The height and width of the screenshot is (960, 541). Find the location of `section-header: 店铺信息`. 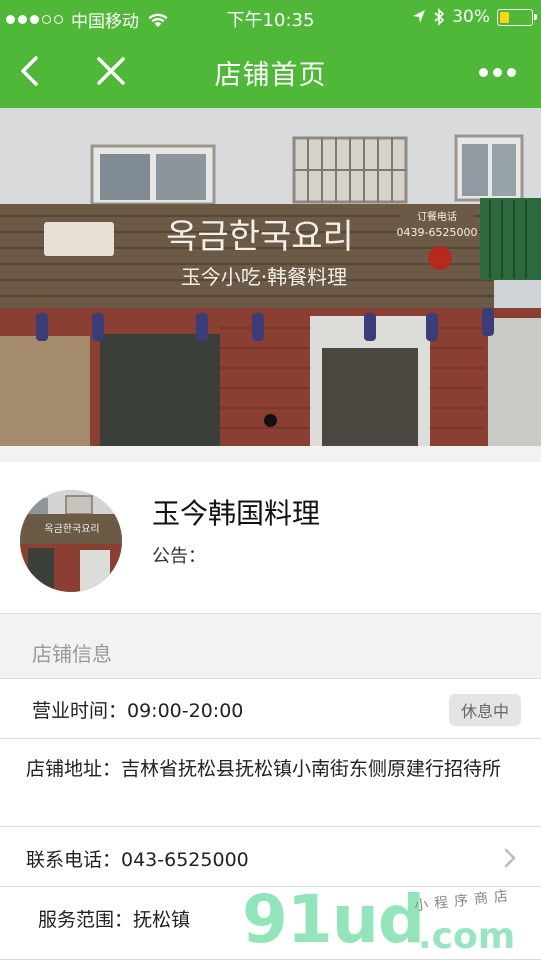

section-header: 店铺信息 is located at coordinates (270, 647).